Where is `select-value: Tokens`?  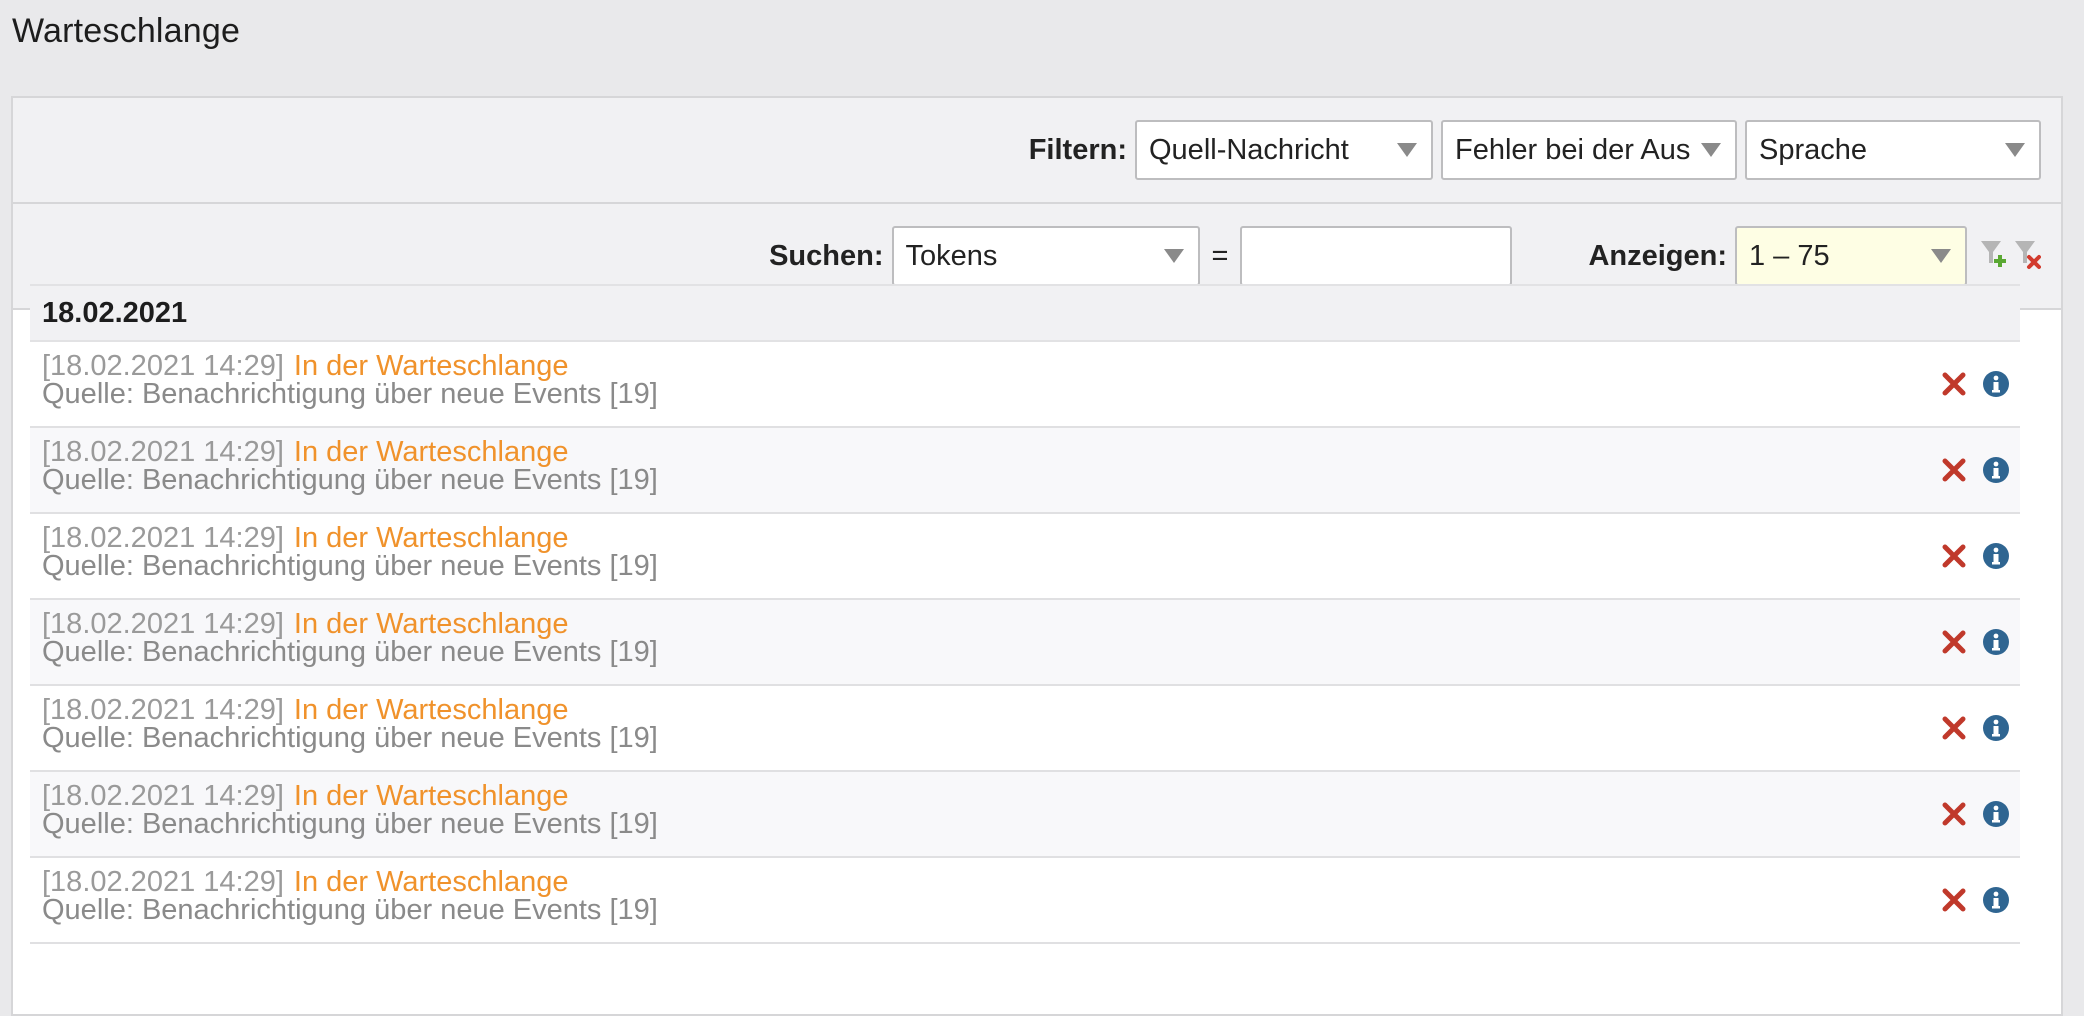
select-value: Tokens is located at coordinates (951, 255).